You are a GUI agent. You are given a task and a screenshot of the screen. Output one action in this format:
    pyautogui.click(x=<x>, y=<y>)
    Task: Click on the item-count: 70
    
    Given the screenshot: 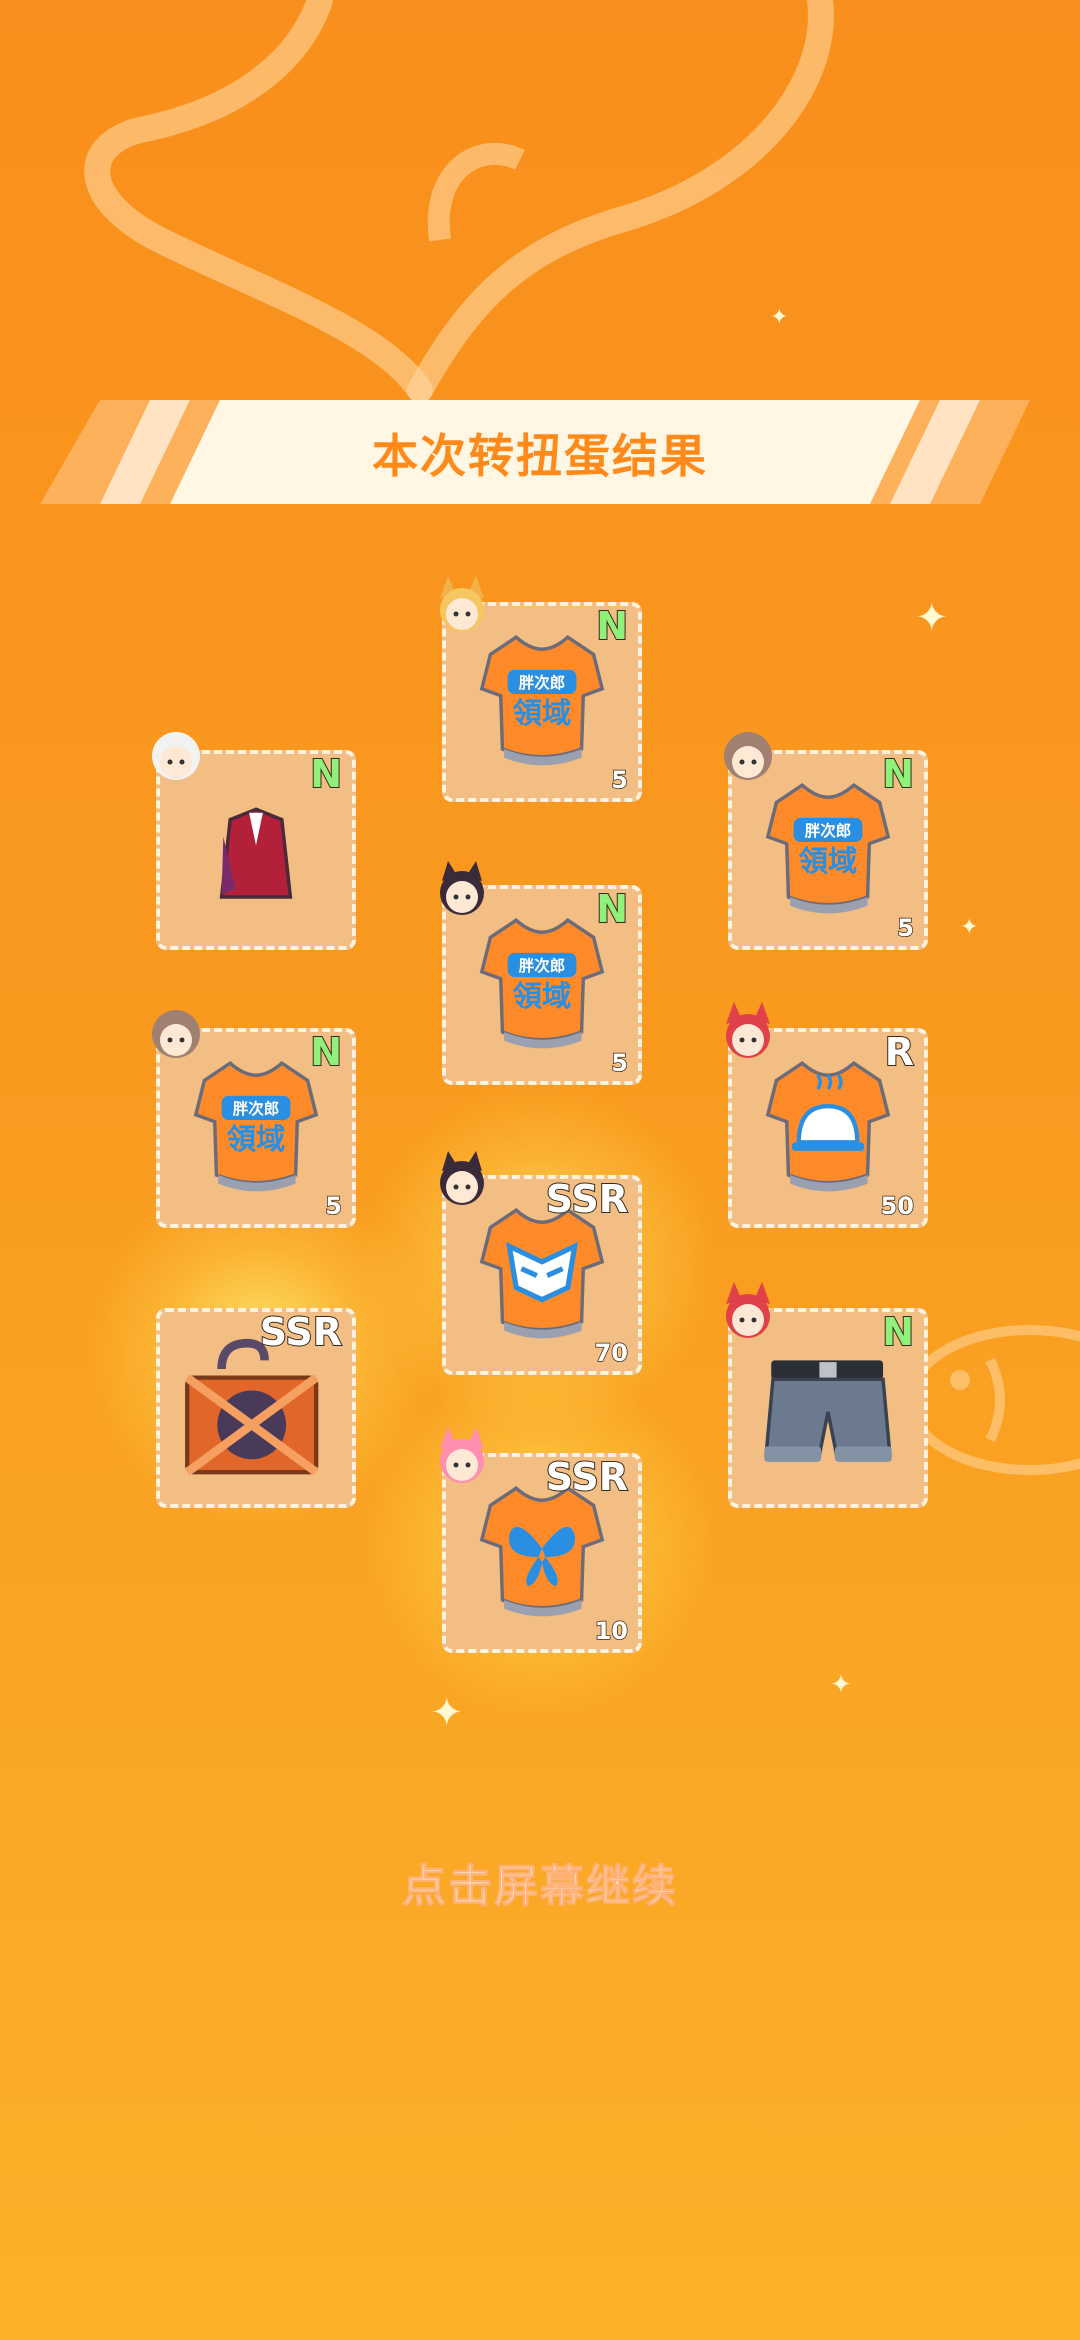 What is the action you would take?
    pyautogui.click(x=611, y=1353)
    